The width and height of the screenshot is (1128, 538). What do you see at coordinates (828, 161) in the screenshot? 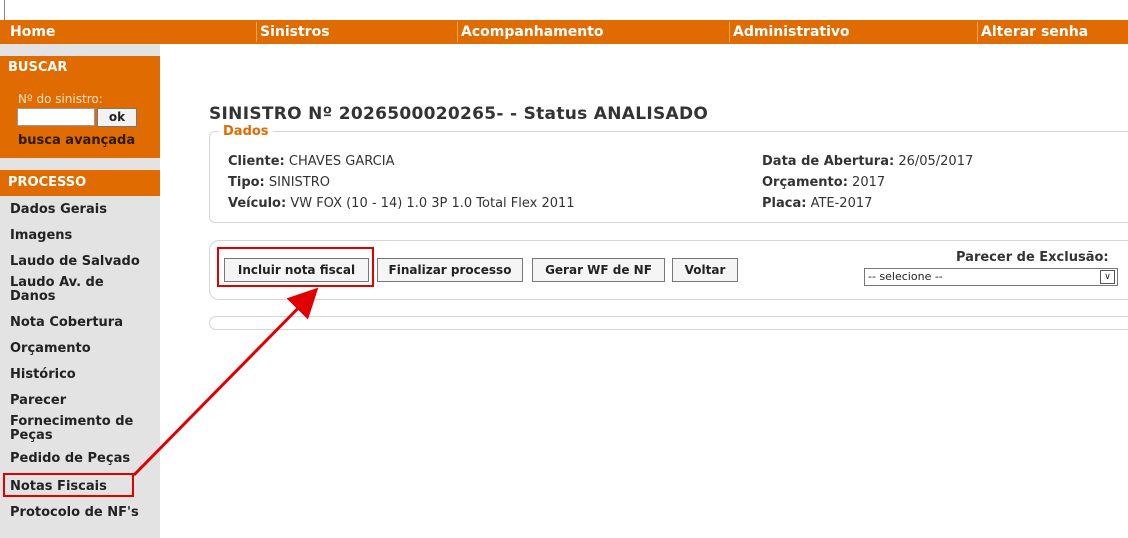
I see `abertura-label: Data de Abertura:` at bounding box center [828, 161].